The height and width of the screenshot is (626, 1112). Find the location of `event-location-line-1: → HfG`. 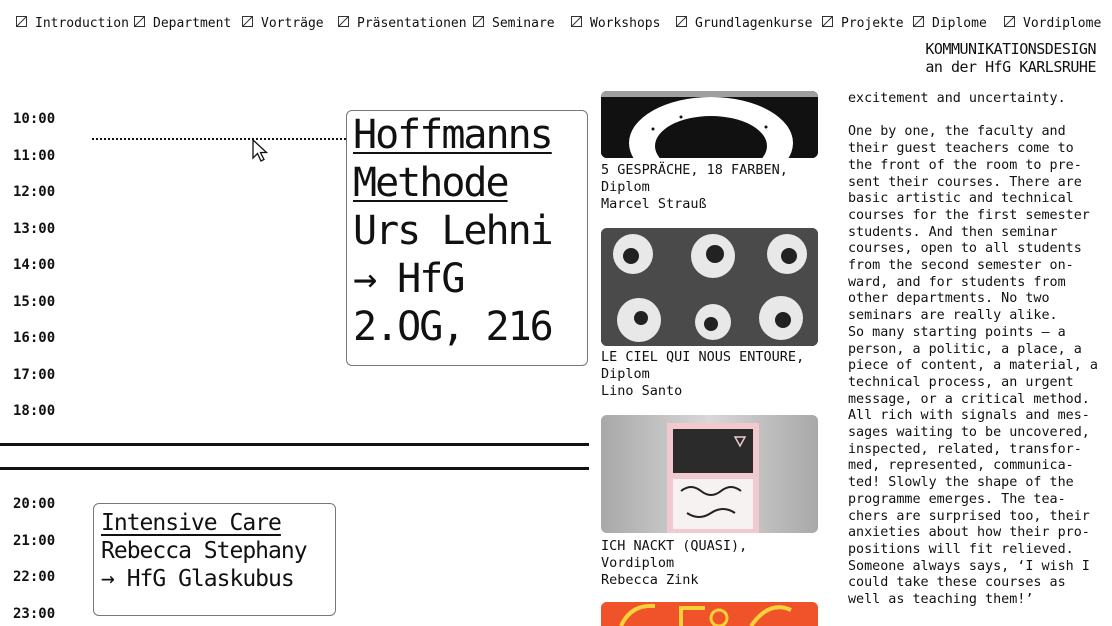

event-location-line-1: → HfG is located at coordinates (409, 279).